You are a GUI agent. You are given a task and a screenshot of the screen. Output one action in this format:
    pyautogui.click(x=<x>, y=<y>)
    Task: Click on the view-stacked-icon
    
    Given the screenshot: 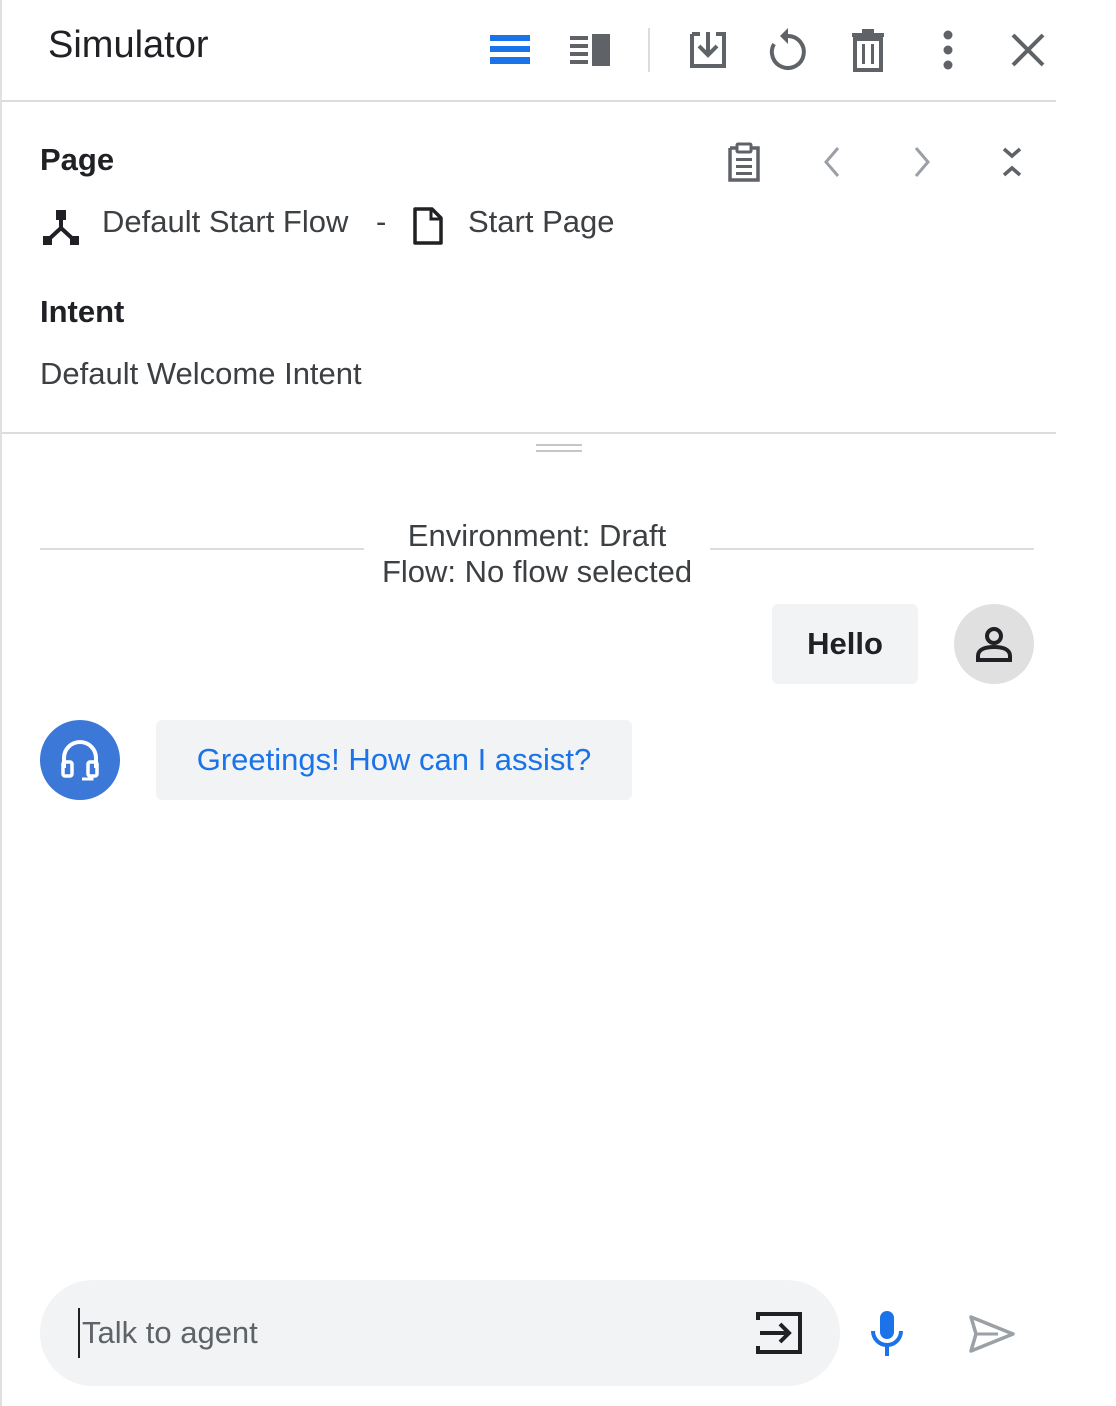 What is the action you would take?
    pyautogui.click(x=510, y=49)
    